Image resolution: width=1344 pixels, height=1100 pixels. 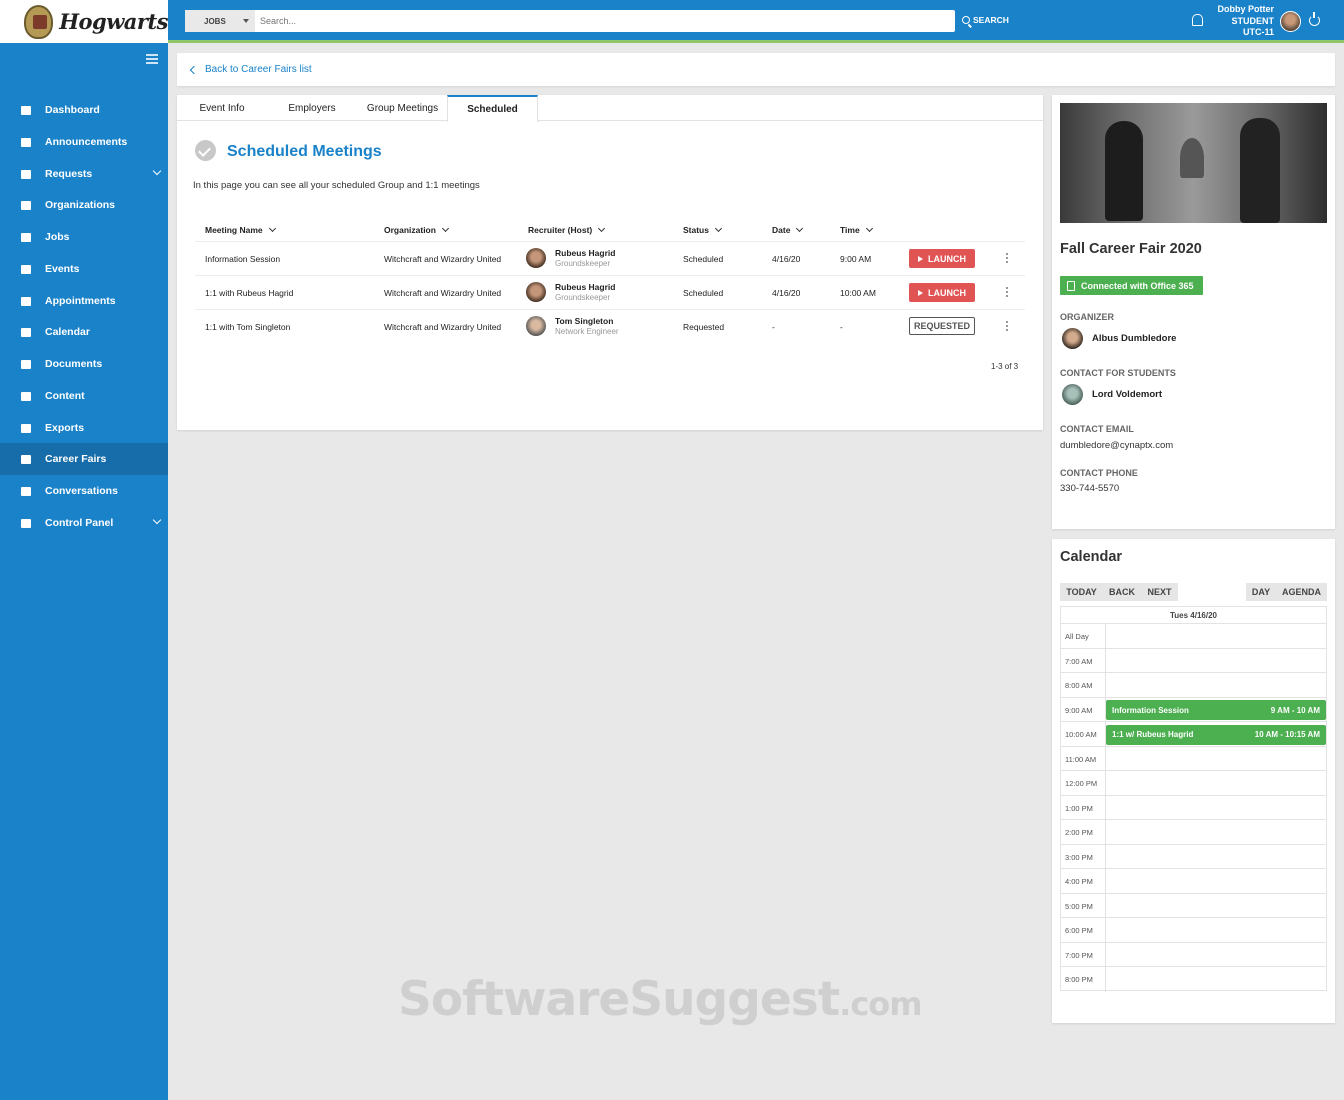 I want to click on office365-badge: Connected with Office 365, so click(x=1131, y=285).